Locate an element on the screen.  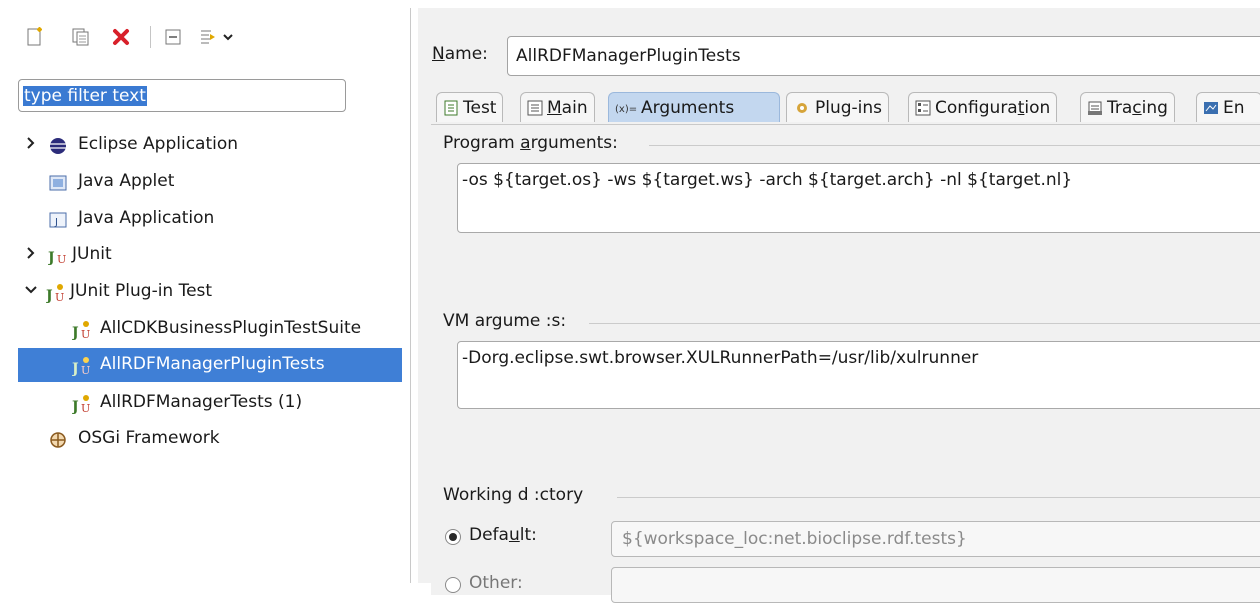
java-applet-icon is located at coordinates (58, 183).